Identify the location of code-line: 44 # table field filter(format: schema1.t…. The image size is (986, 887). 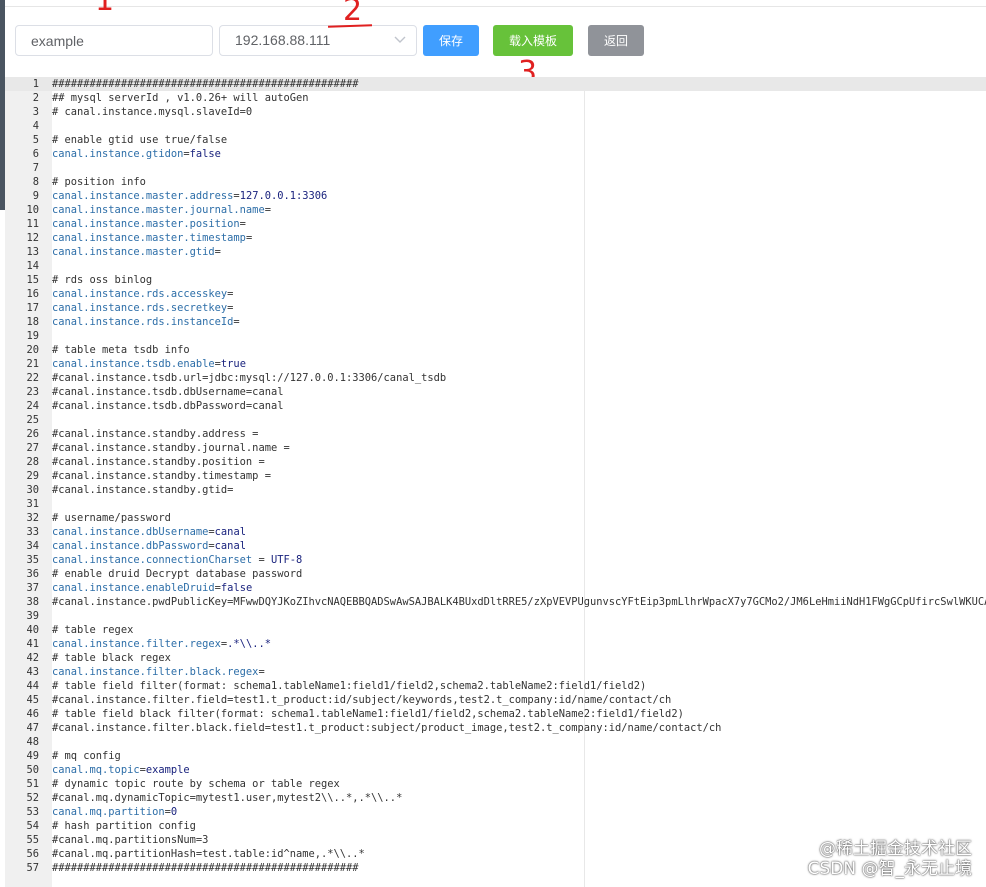
(495, 686).